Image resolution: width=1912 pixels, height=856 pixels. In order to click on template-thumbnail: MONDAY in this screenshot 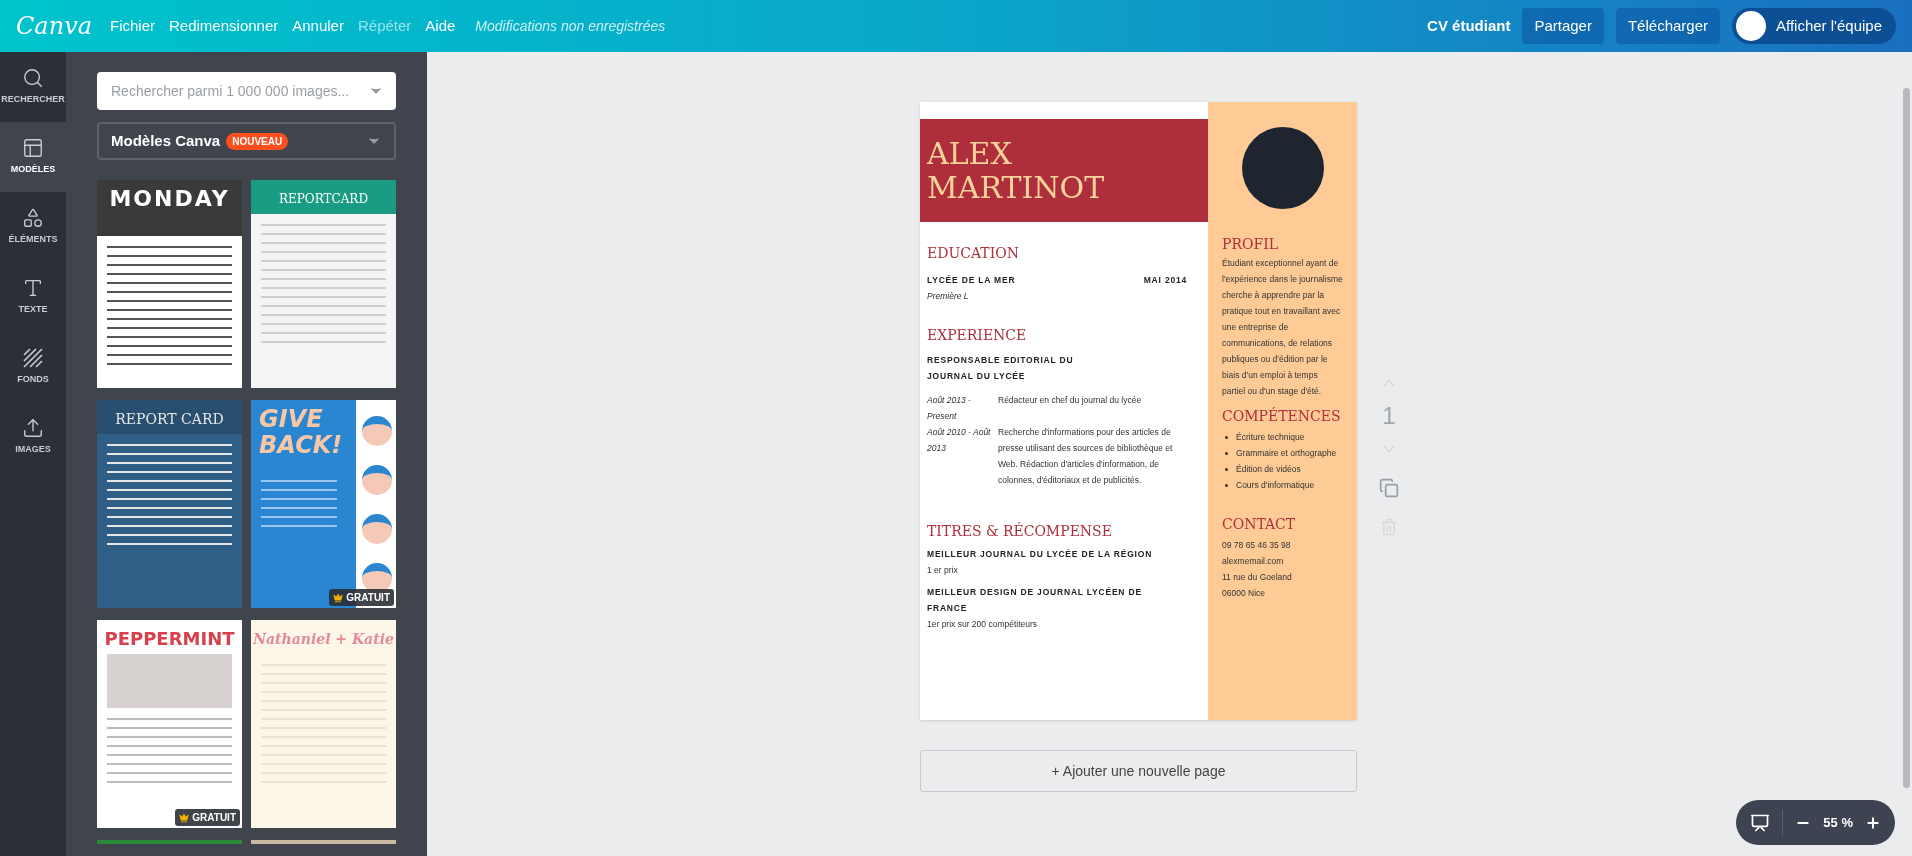, I will do `click(169, 284)`.